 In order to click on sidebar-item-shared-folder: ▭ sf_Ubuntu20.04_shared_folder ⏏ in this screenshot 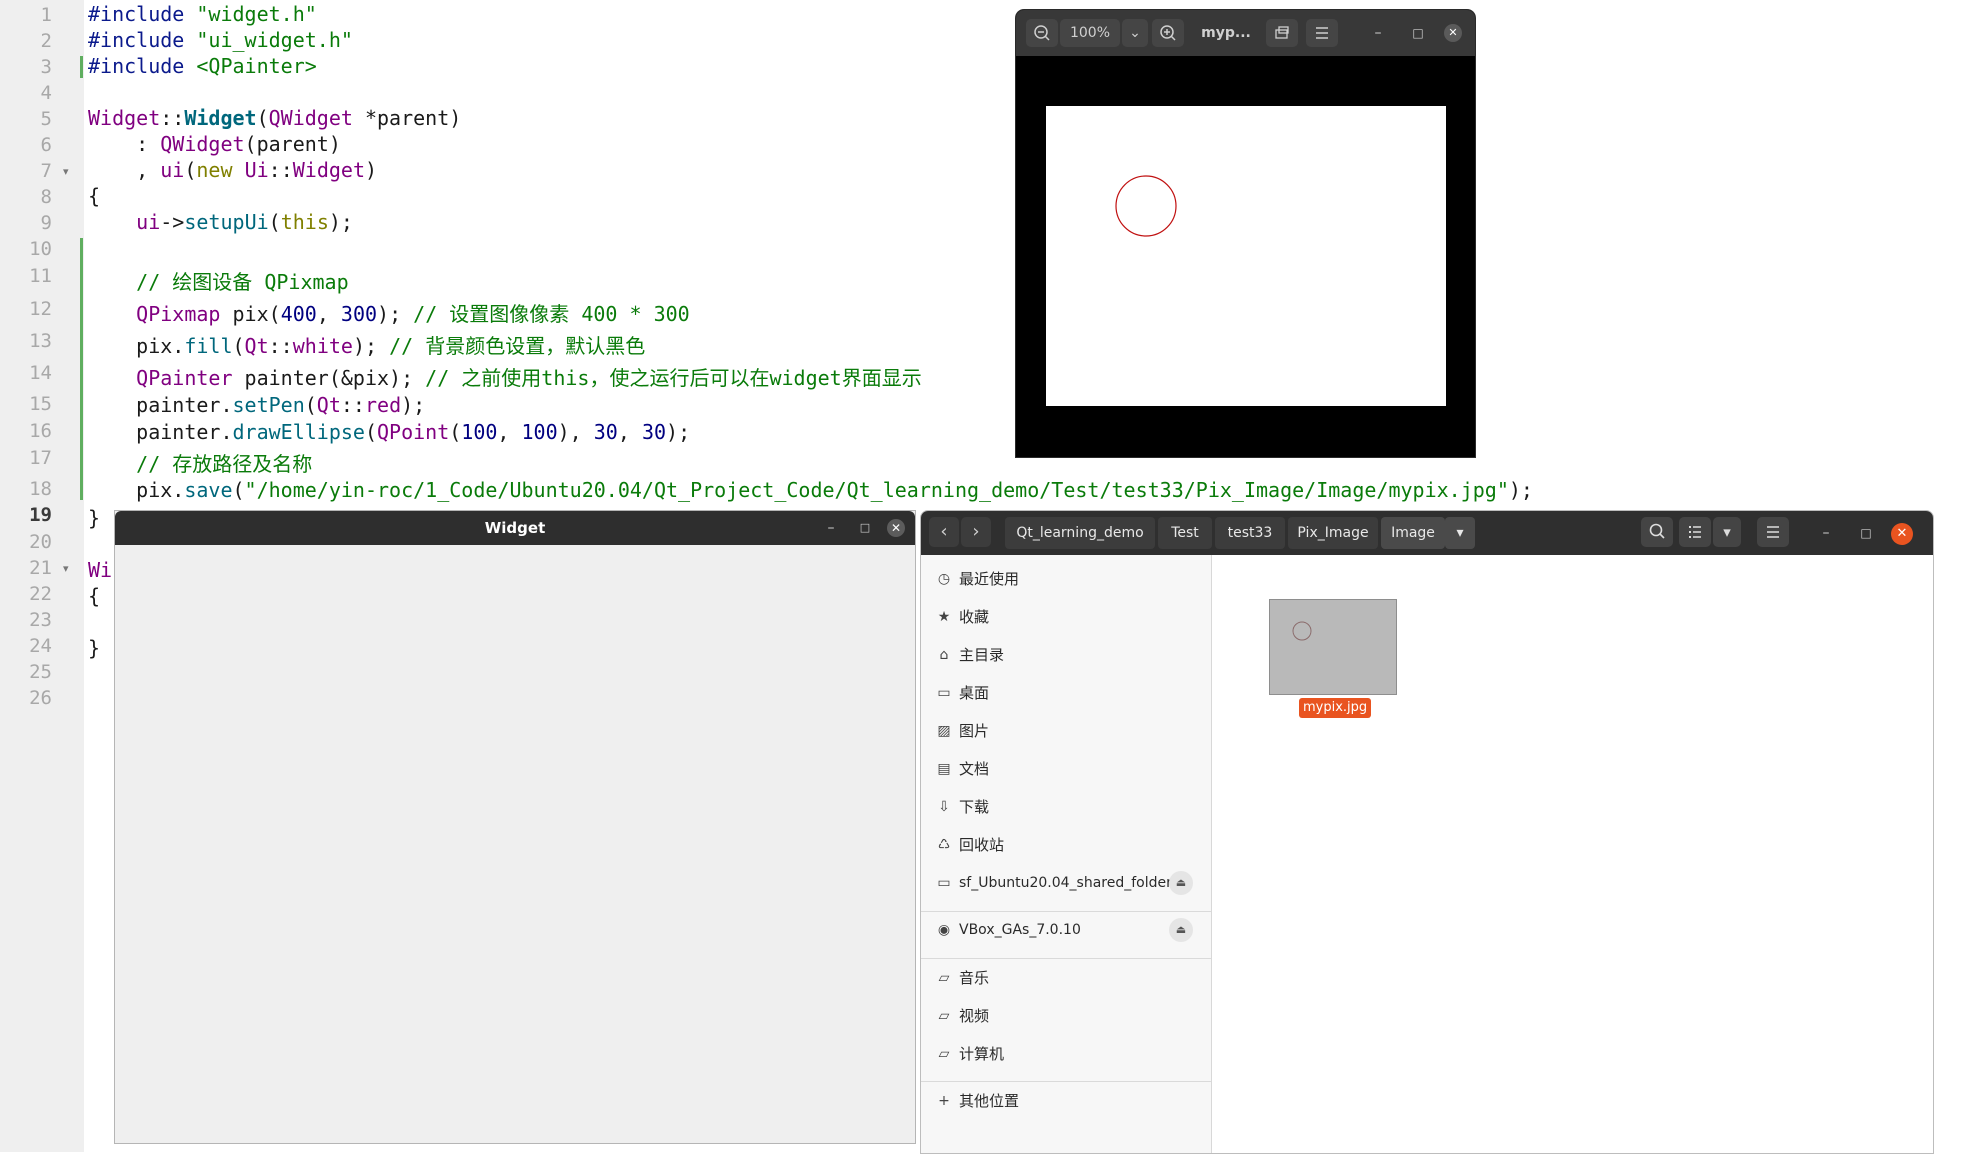, I will do `click(1066, 883)`.